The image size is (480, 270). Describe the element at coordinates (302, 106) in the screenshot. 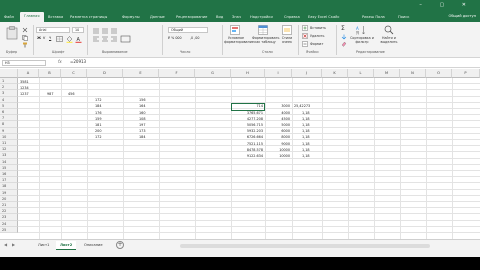

I see `cell-j3: 25,42273` at that location.